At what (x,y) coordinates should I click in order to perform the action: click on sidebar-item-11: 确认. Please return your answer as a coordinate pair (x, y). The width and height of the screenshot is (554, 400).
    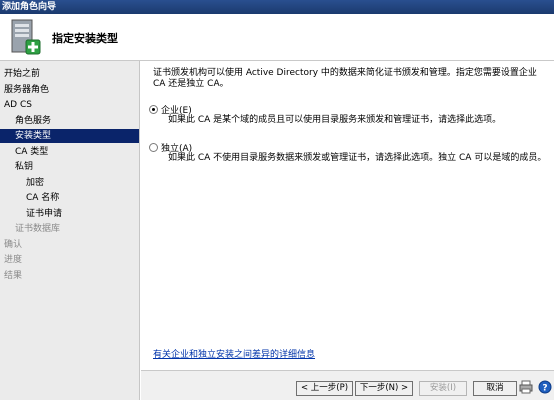
    Looking at the image, I should click on (69, 245).